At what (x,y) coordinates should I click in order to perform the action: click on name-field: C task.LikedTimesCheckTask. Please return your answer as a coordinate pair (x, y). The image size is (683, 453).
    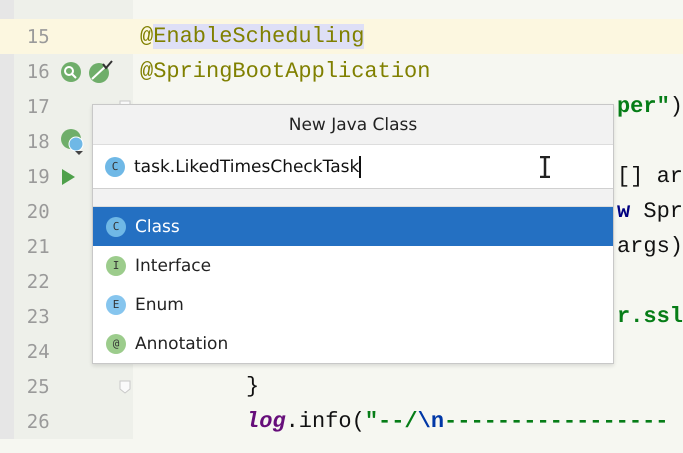
    Looking at the image, I should click on (353, 167).